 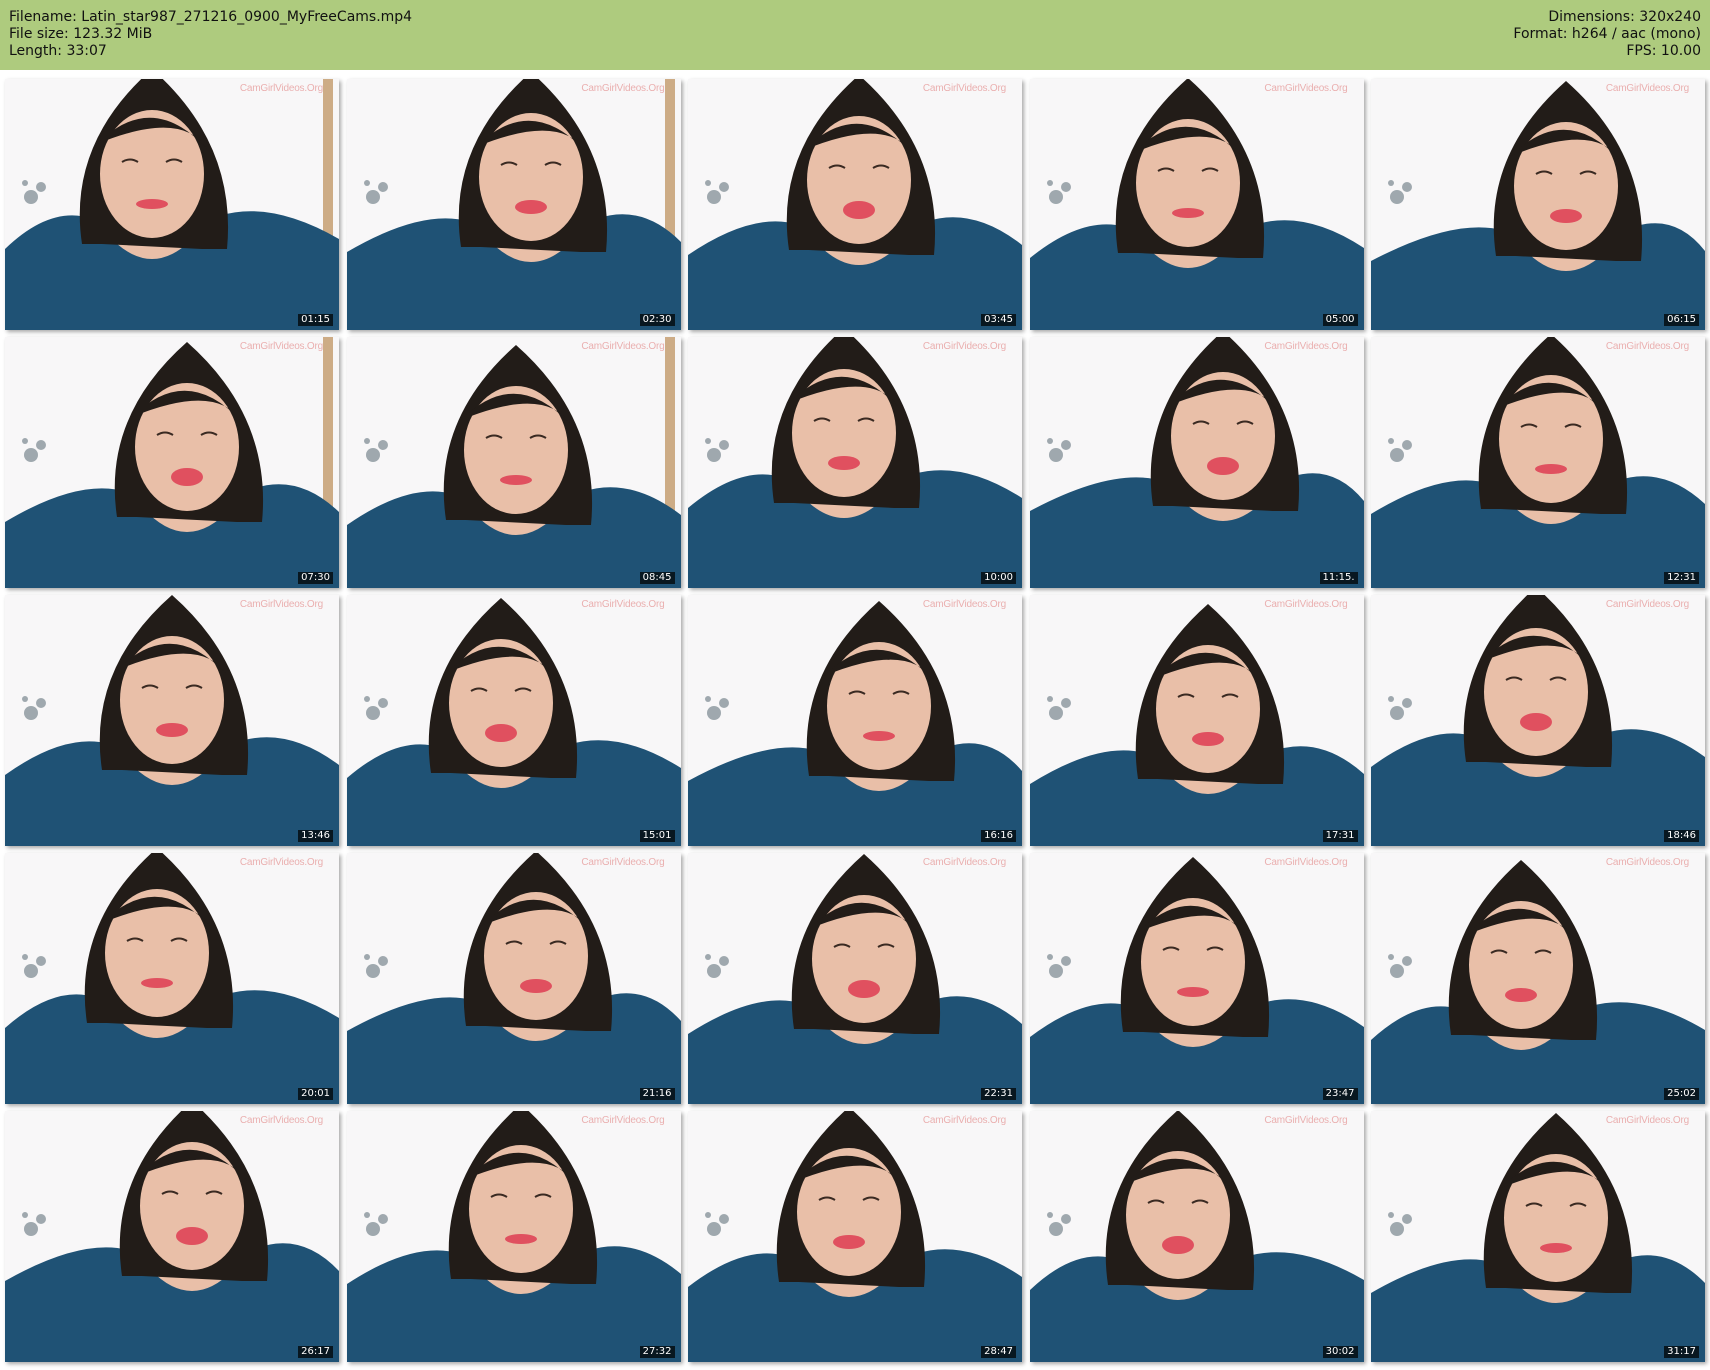 I want to click on video-thumbnail: CamGirlVideos.Org 15:01, so click(x=513, y=720).